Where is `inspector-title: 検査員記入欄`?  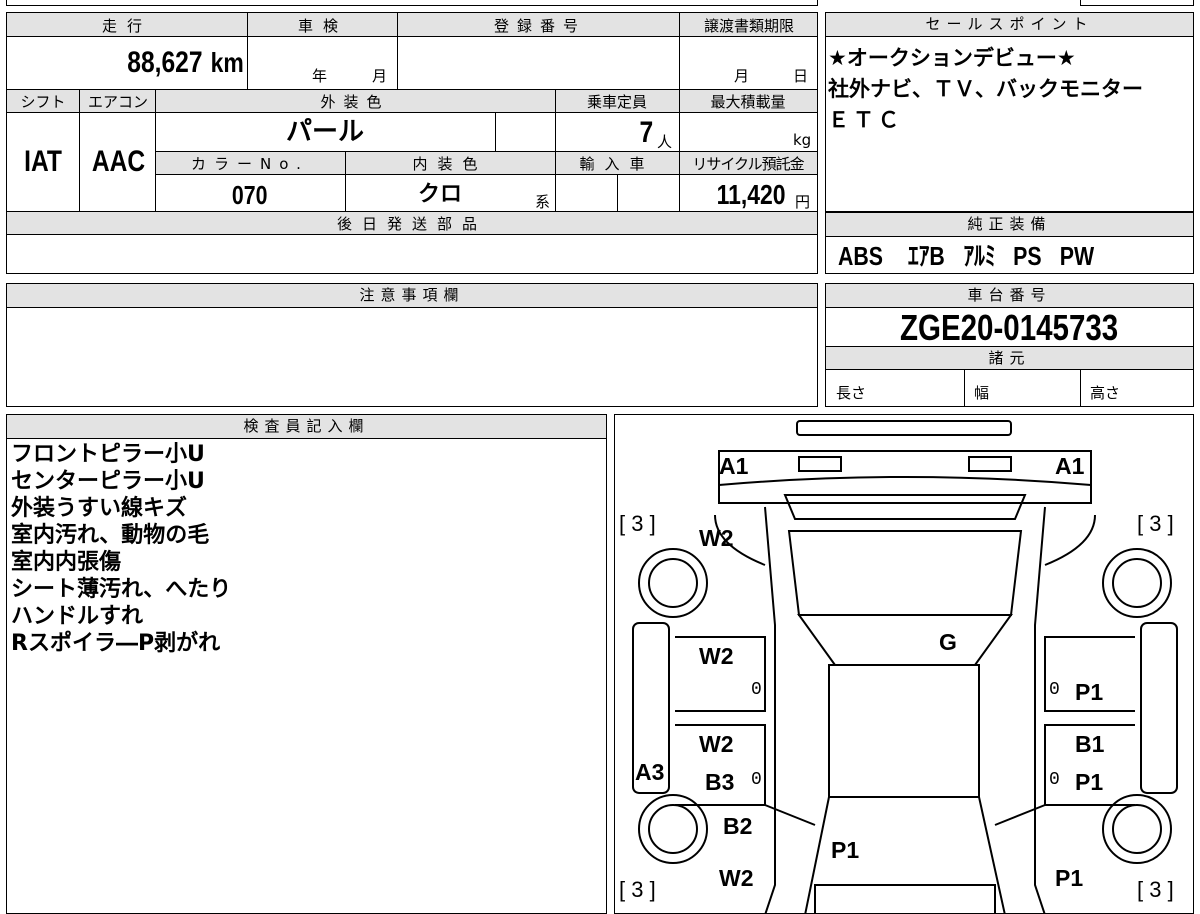
inspector-title: 検査員記入欄 is located at coordinates (306, 426).